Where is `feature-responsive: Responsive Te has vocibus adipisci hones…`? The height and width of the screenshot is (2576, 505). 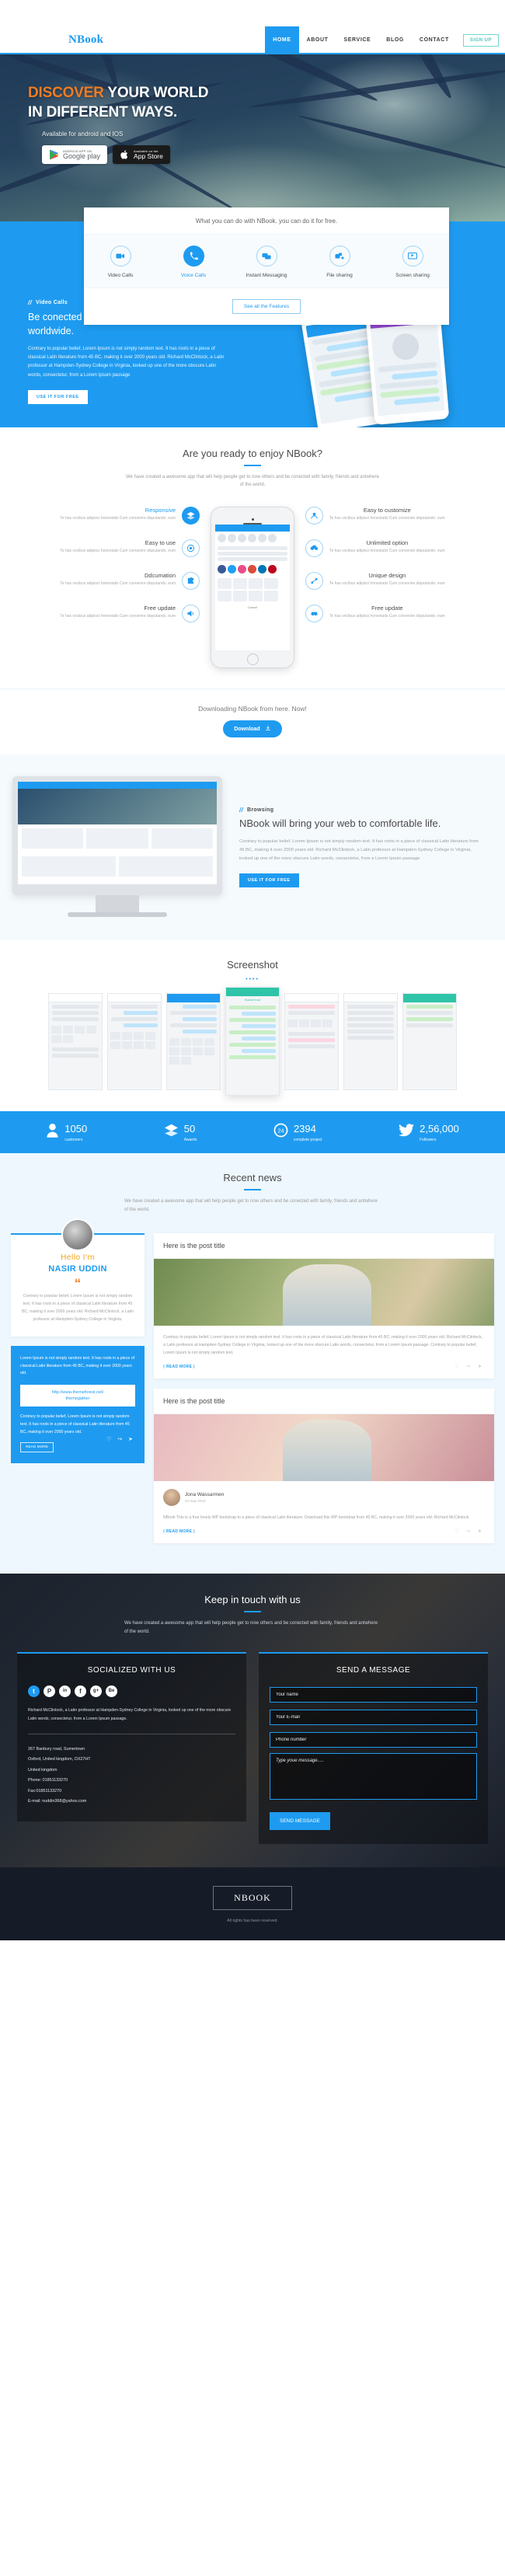
feature-responsive: Responsive Te has vocibus adipisci hones… is located at coordinates (128, 516).